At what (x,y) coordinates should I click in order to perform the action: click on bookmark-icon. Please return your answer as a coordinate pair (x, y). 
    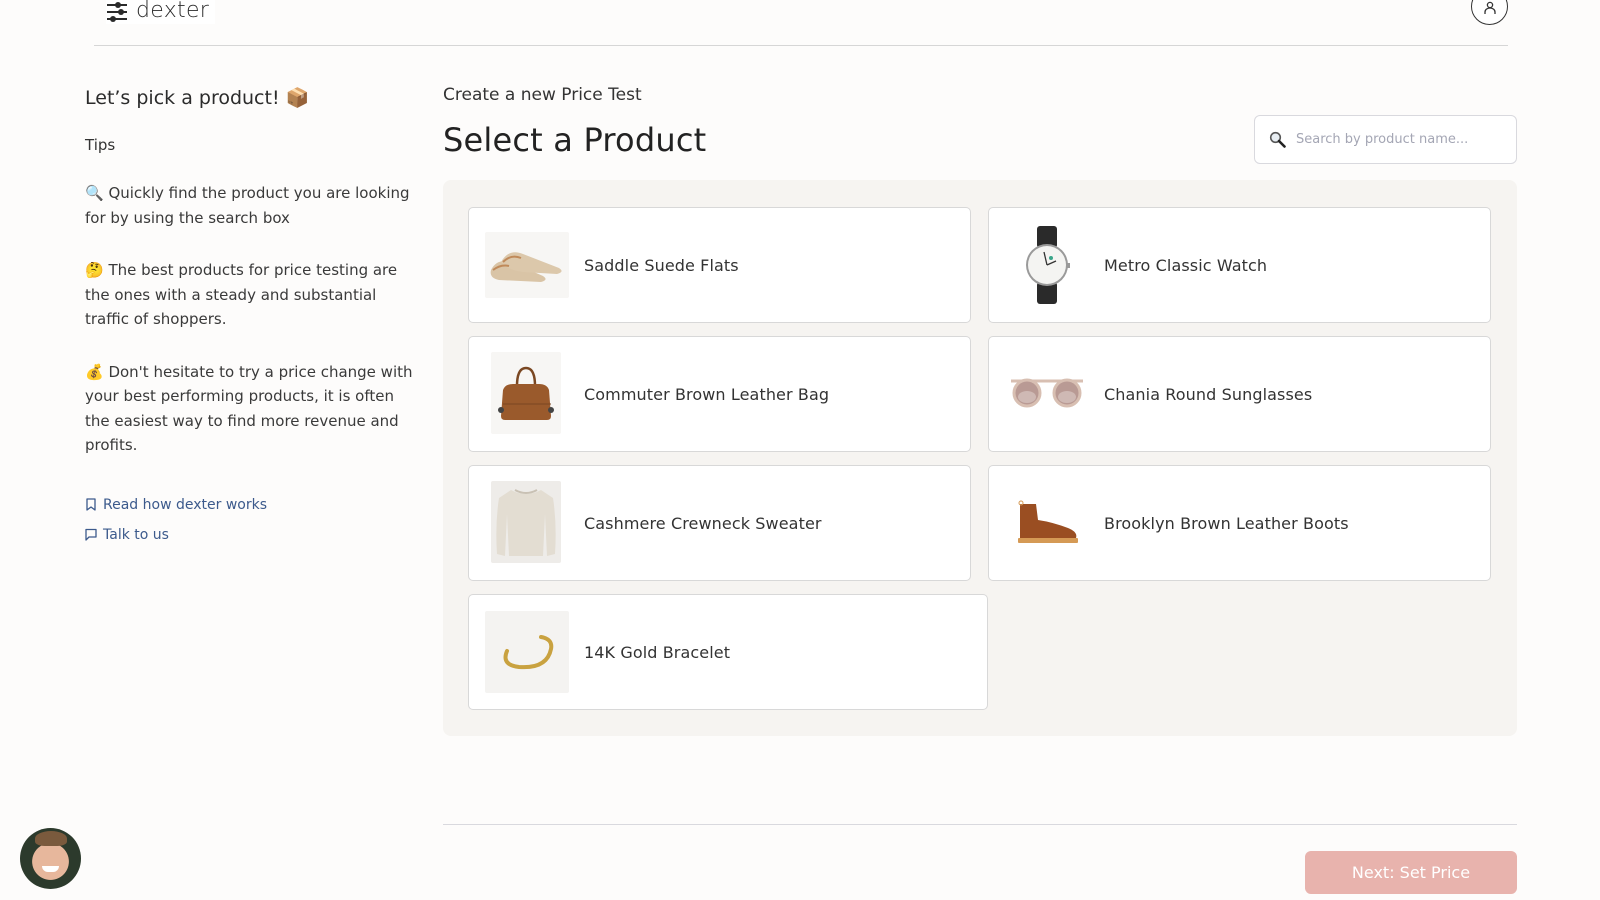
    Looking at the image, I should click on (91, 504).